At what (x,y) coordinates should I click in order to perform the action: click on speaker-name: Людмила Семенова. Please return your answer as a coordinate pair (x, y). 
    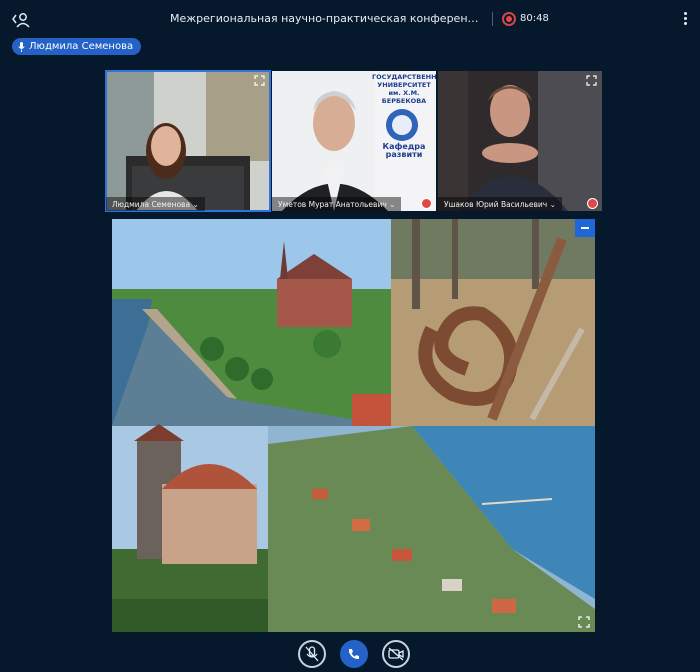
    Looking at the image, I should click on (81, 46).